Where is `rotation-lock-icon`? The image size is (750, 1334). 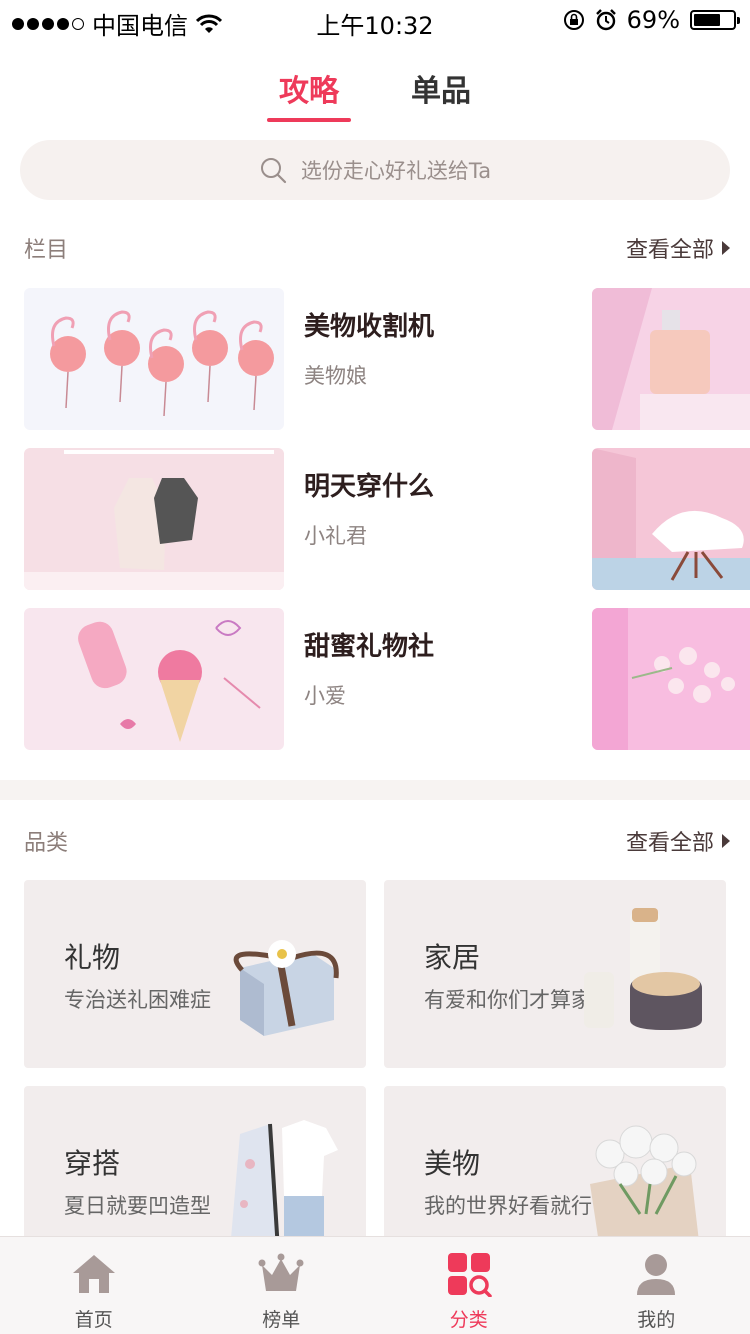
rotation-lock-icon is located at coordinates (573, 20).